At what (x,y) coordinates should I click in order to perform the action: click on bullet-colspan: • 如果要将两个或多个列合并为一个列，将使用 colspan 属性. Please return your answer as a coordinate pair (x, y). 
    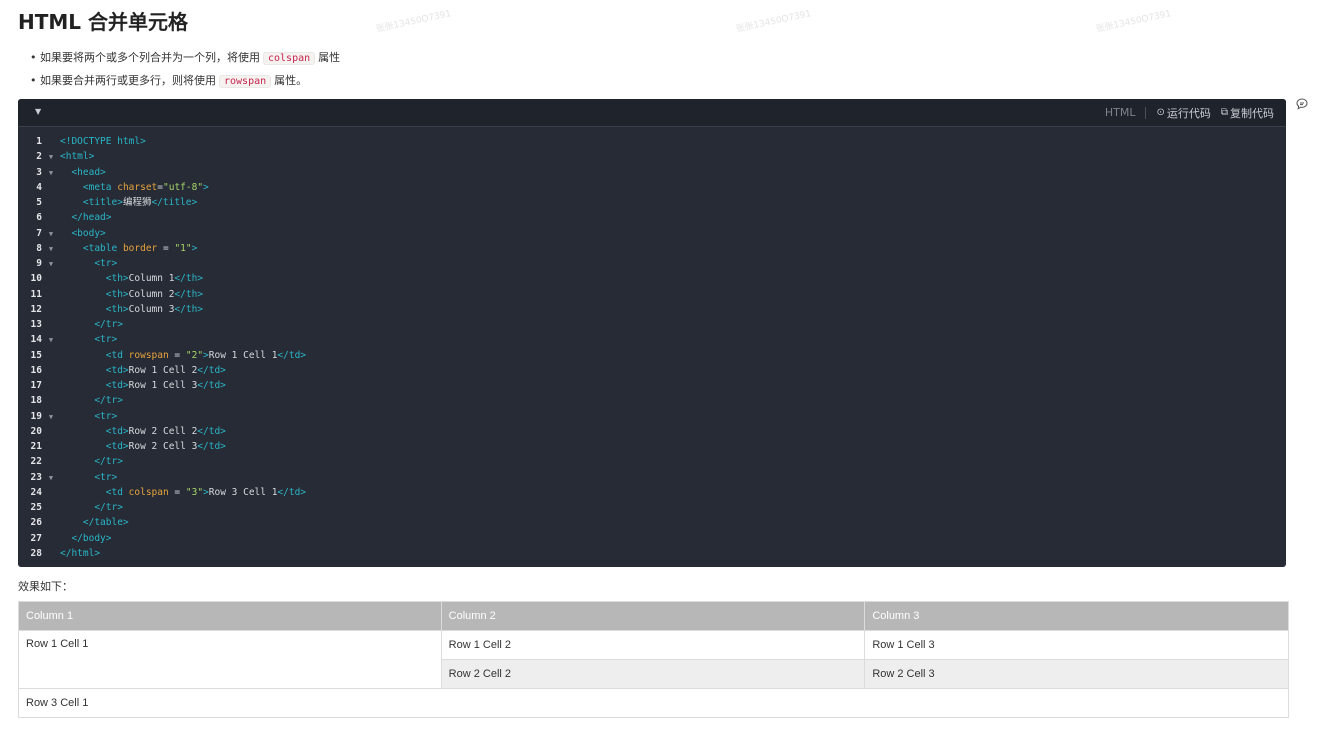
    Looking at the image, I should click on (185, 61).